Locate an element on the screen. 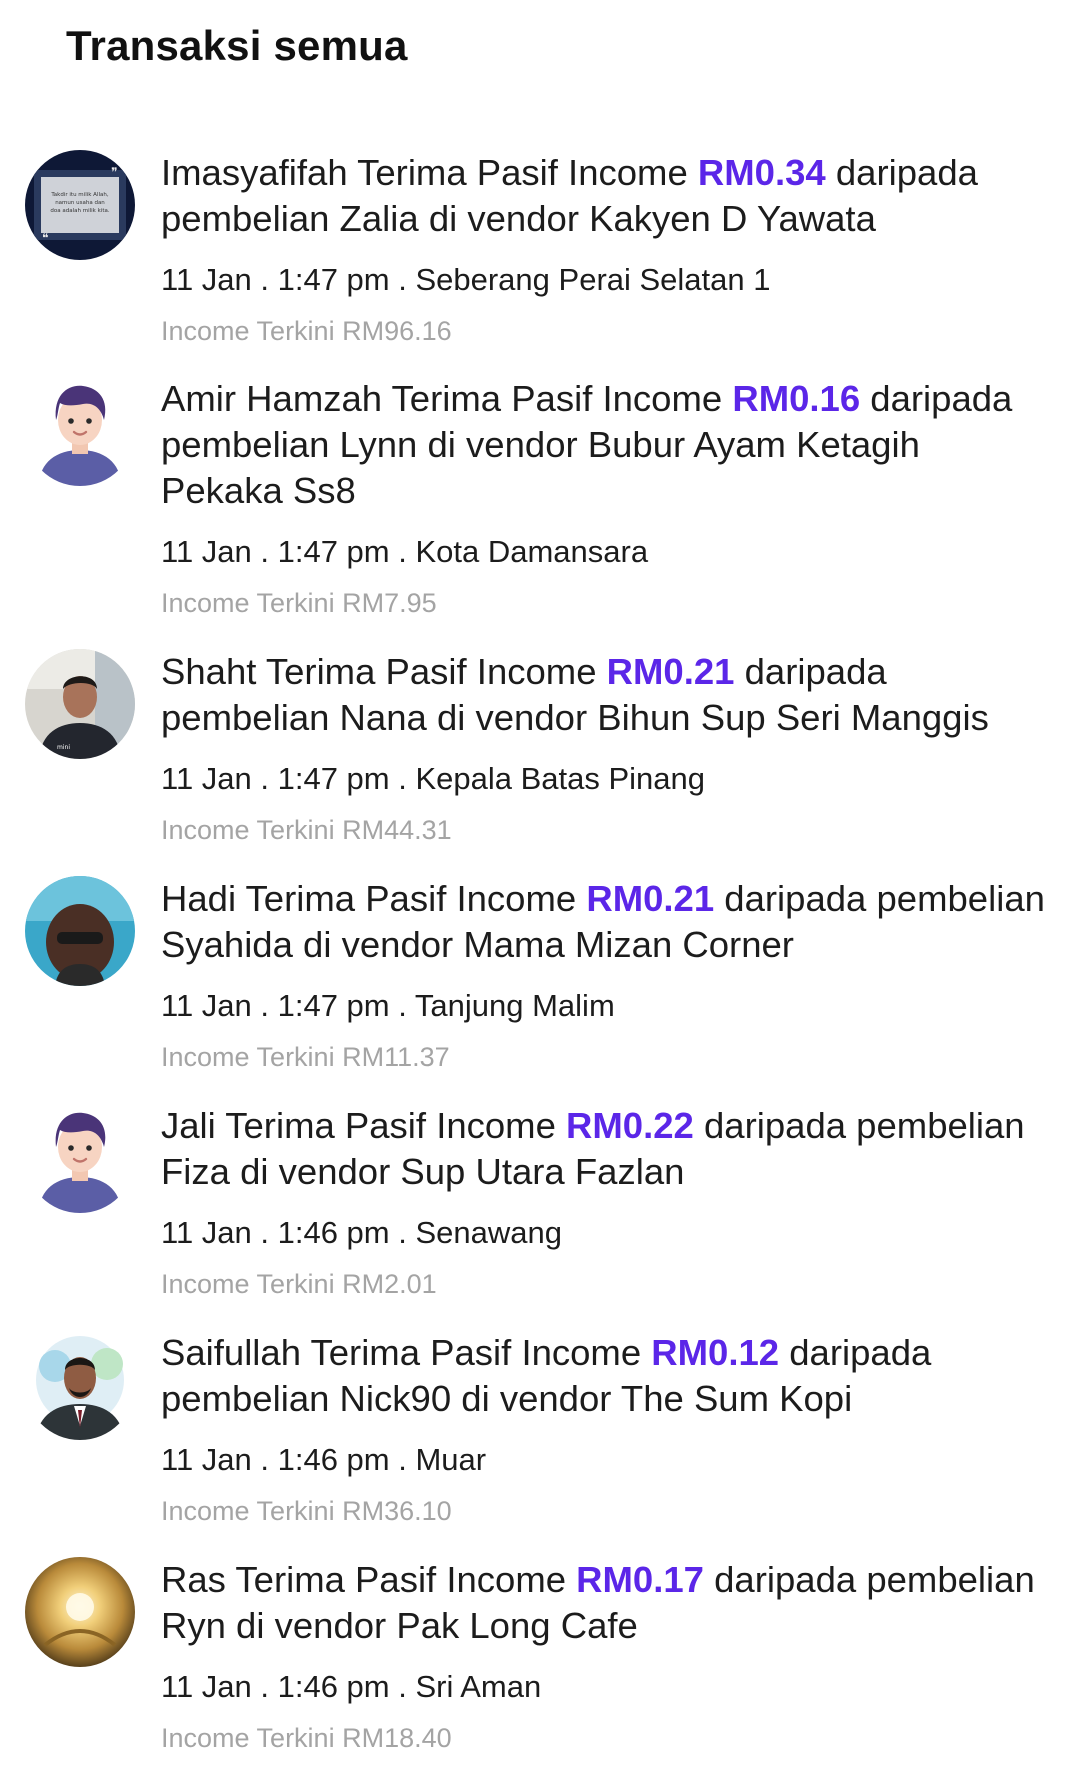  message-text: Hadi Terima Pasif Income is located at coordinates (374, 898).